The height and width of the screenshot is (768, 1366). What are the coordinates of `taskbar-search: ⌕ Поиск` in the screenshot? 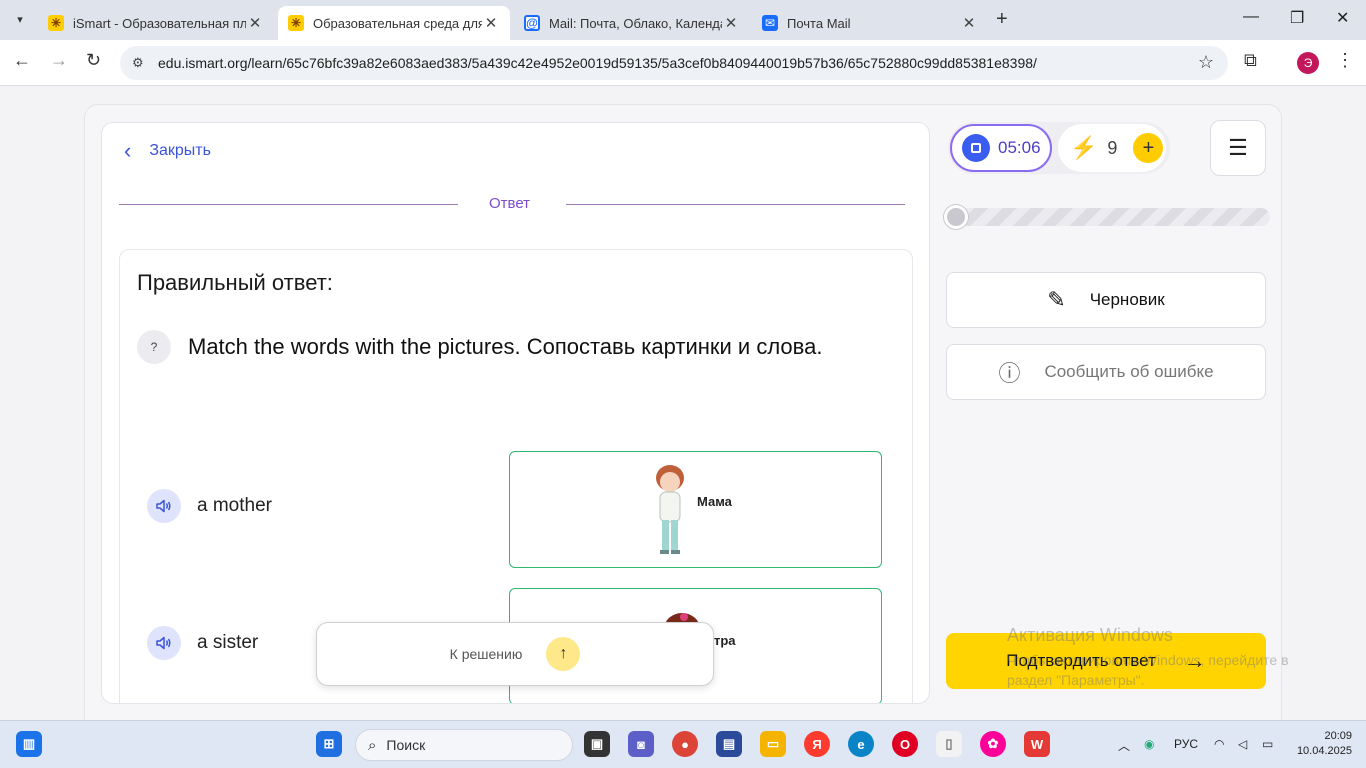 It's located at (464, 745).